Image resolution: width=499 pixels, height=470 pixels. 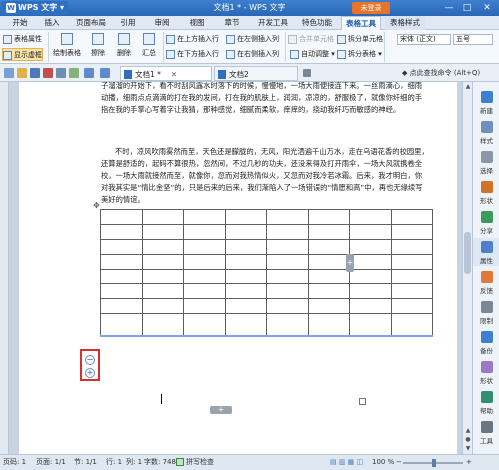 I want to click on command-search: ◆ 点此查找命令 (Alt+Q), so click(x=441, y=73).